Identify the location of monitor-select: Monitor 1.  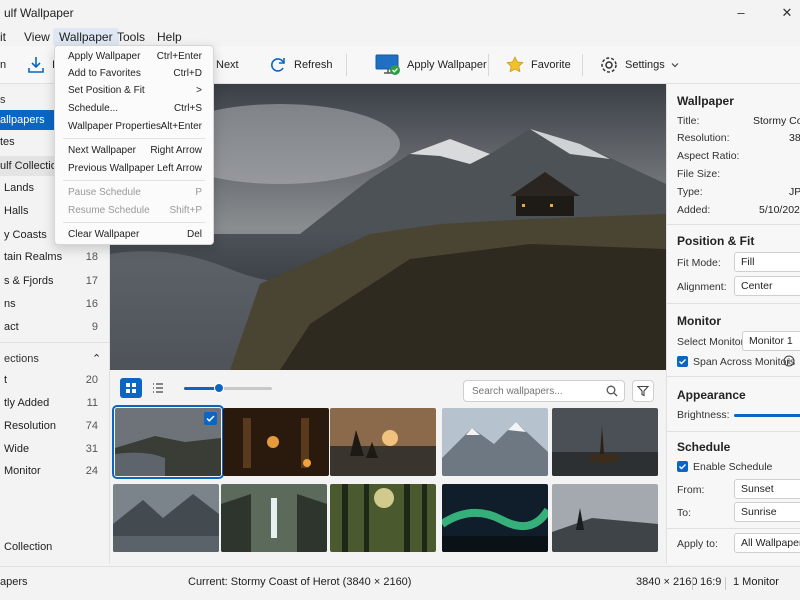
(771, 341).